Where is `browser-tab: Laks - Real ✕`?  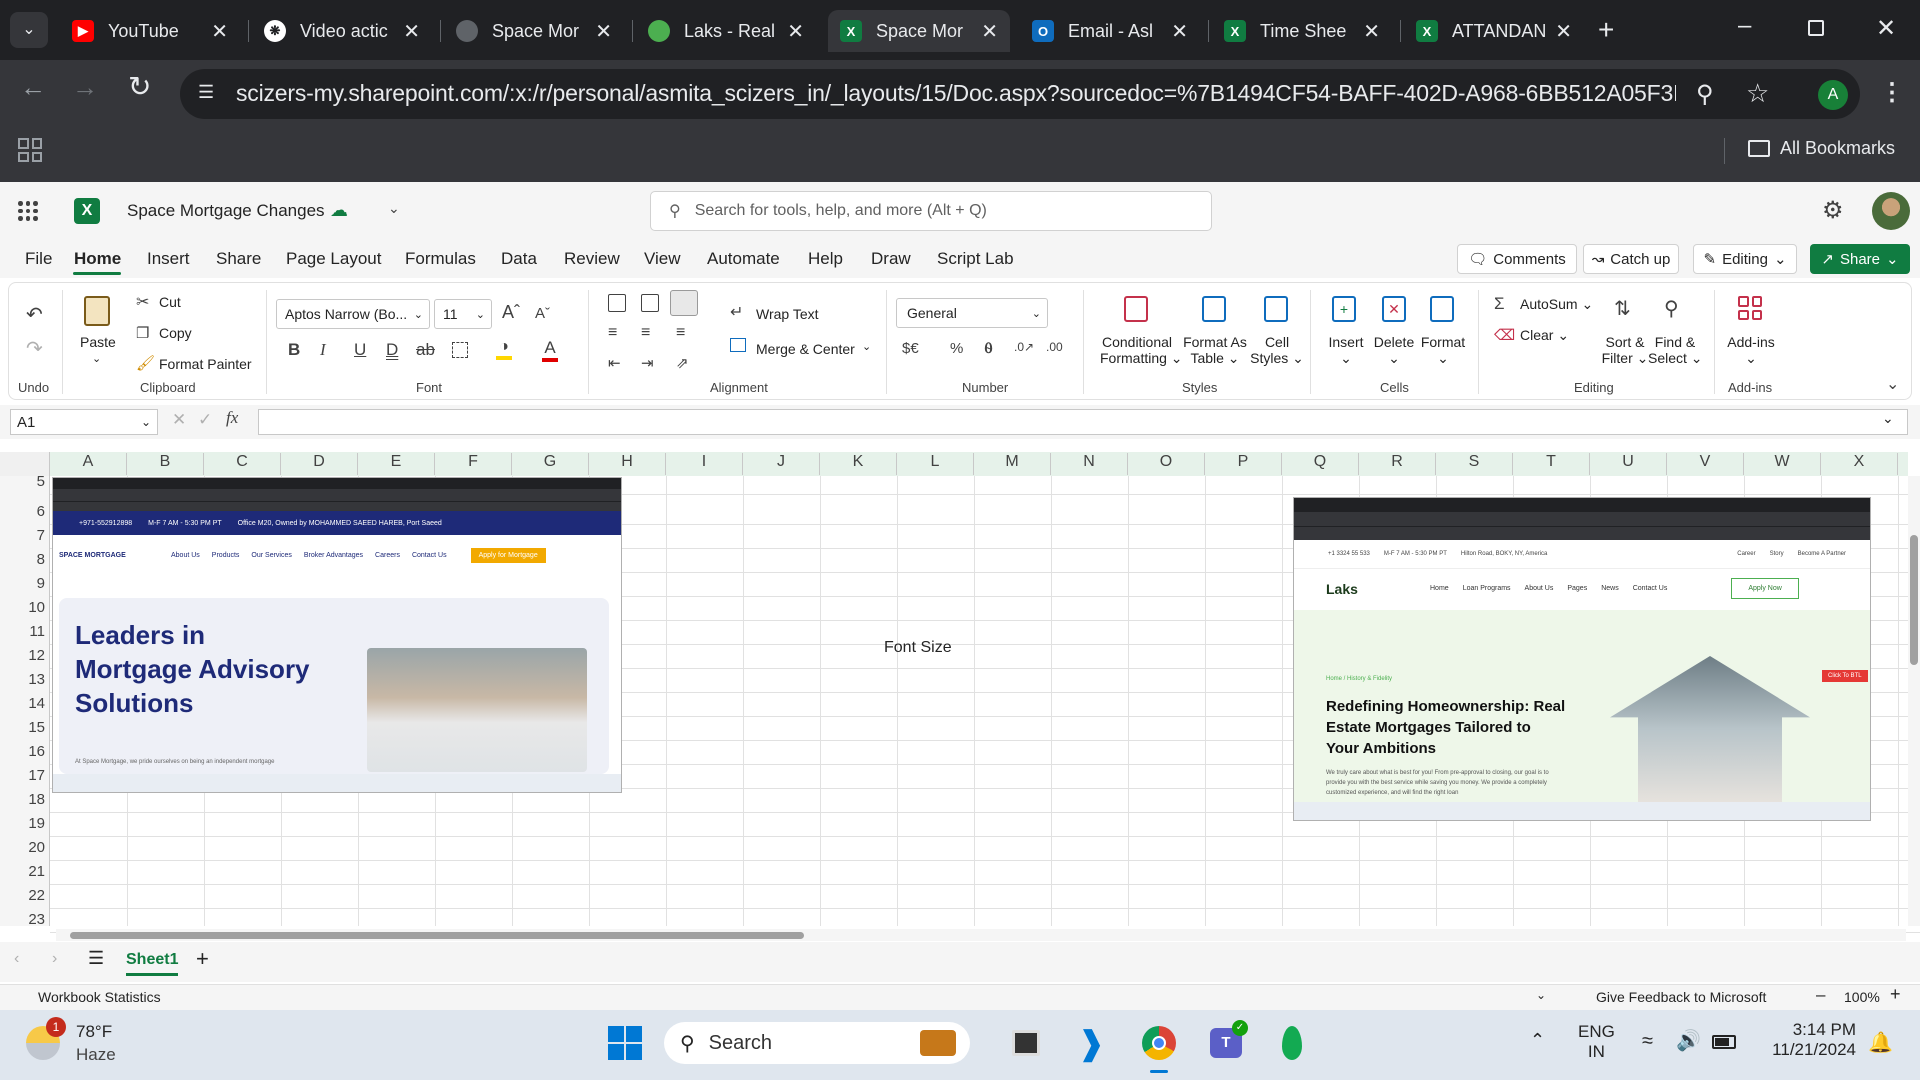
browser-tab: Laks - Real ✕ is located at coordinates (726, 31).